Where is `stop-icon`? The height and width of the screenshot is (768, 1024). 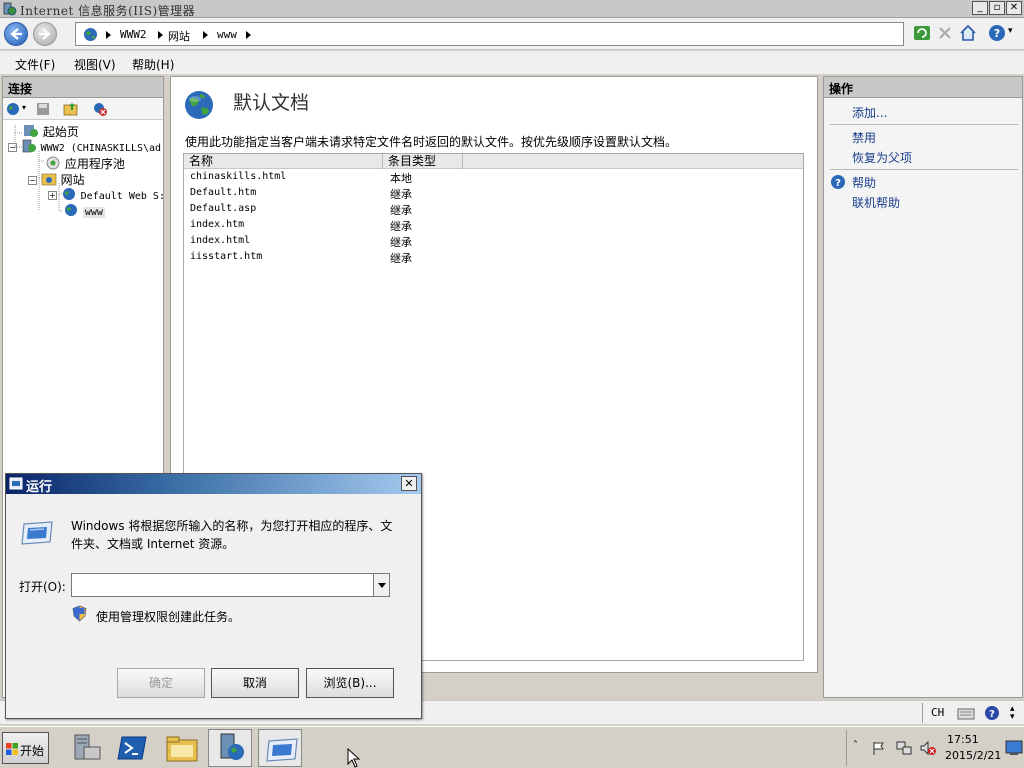 stop-icon is located at coordinates (945, 33).